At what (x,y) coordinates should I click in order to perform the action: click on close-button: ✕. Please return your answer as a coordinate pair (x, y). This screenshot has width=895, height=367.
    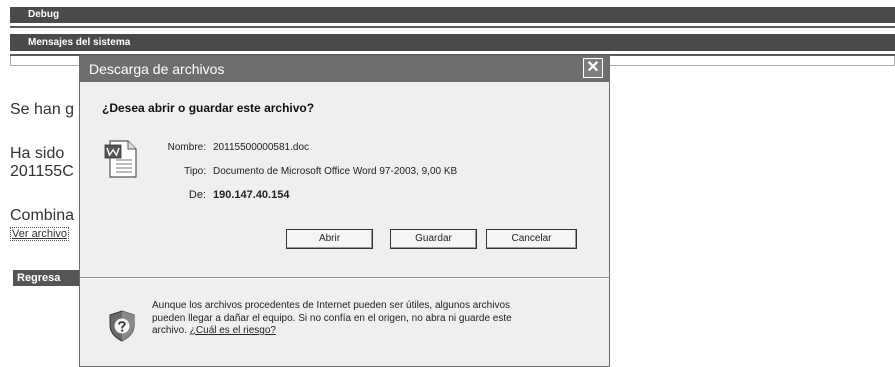
    Looking at the image, I should click on (593, 68).